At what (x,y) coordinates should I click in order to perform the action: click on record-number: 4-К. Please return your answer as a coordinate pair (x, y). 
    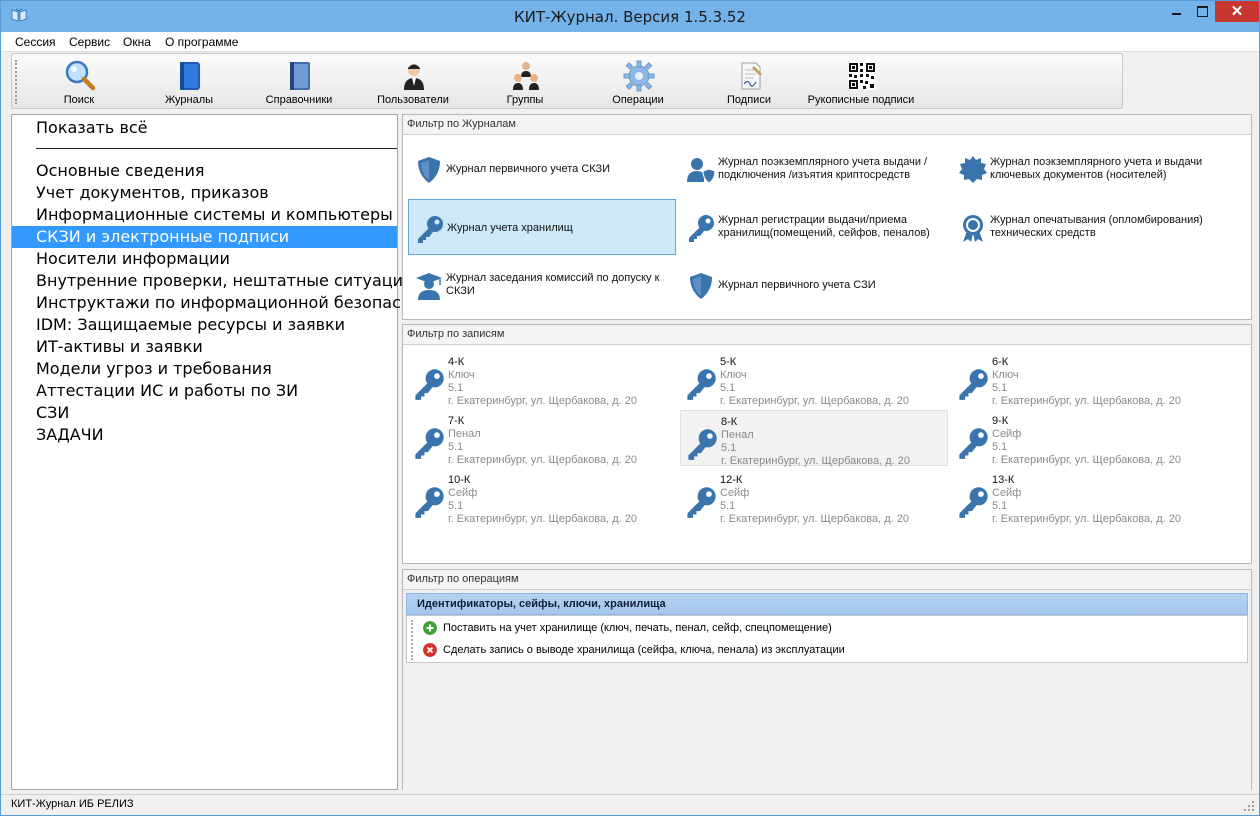
    Looking at the image, I should click on (456, 362).